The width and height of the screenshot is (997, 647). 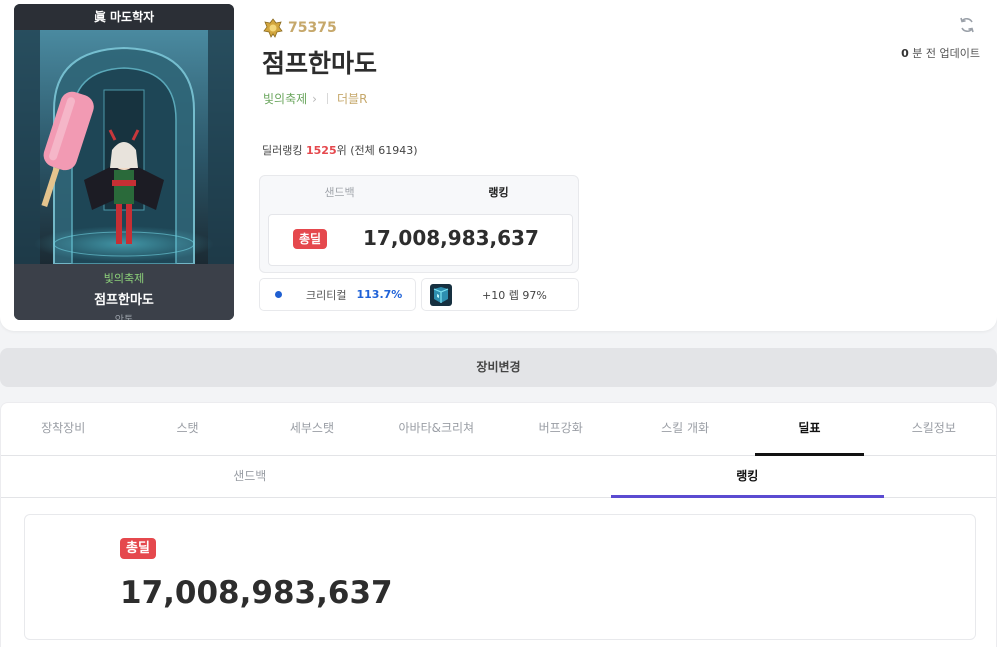 I want to click on score-tab-ranking: 랭킹, so click(x=498, y=193).